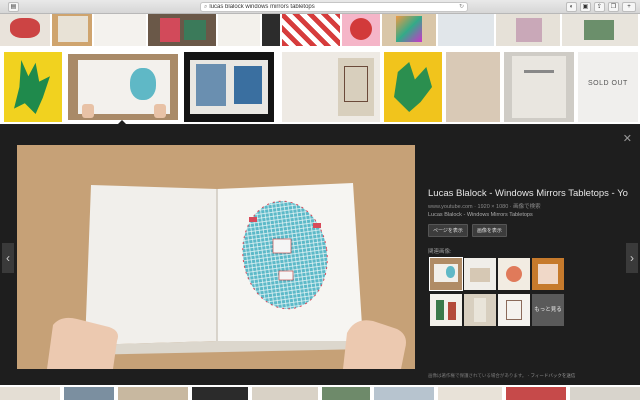 The width and height of the screenshot is (640, 400). I want to click on prev-arrow-icon: ‹, so click(8, 258).